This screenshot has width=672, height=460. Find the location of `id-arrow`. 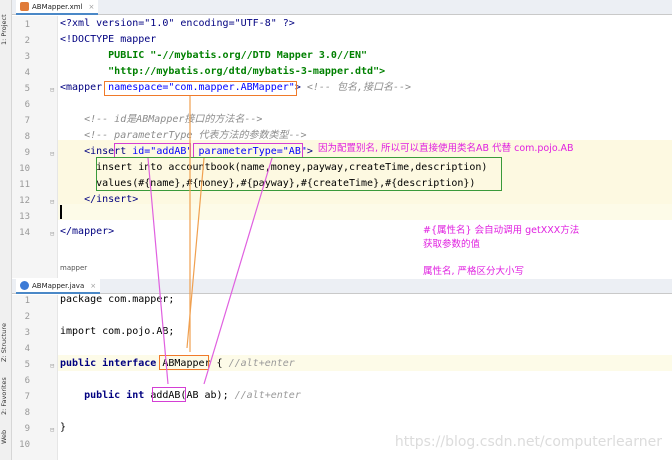

id-arrow is located at coordinates (158, 271).